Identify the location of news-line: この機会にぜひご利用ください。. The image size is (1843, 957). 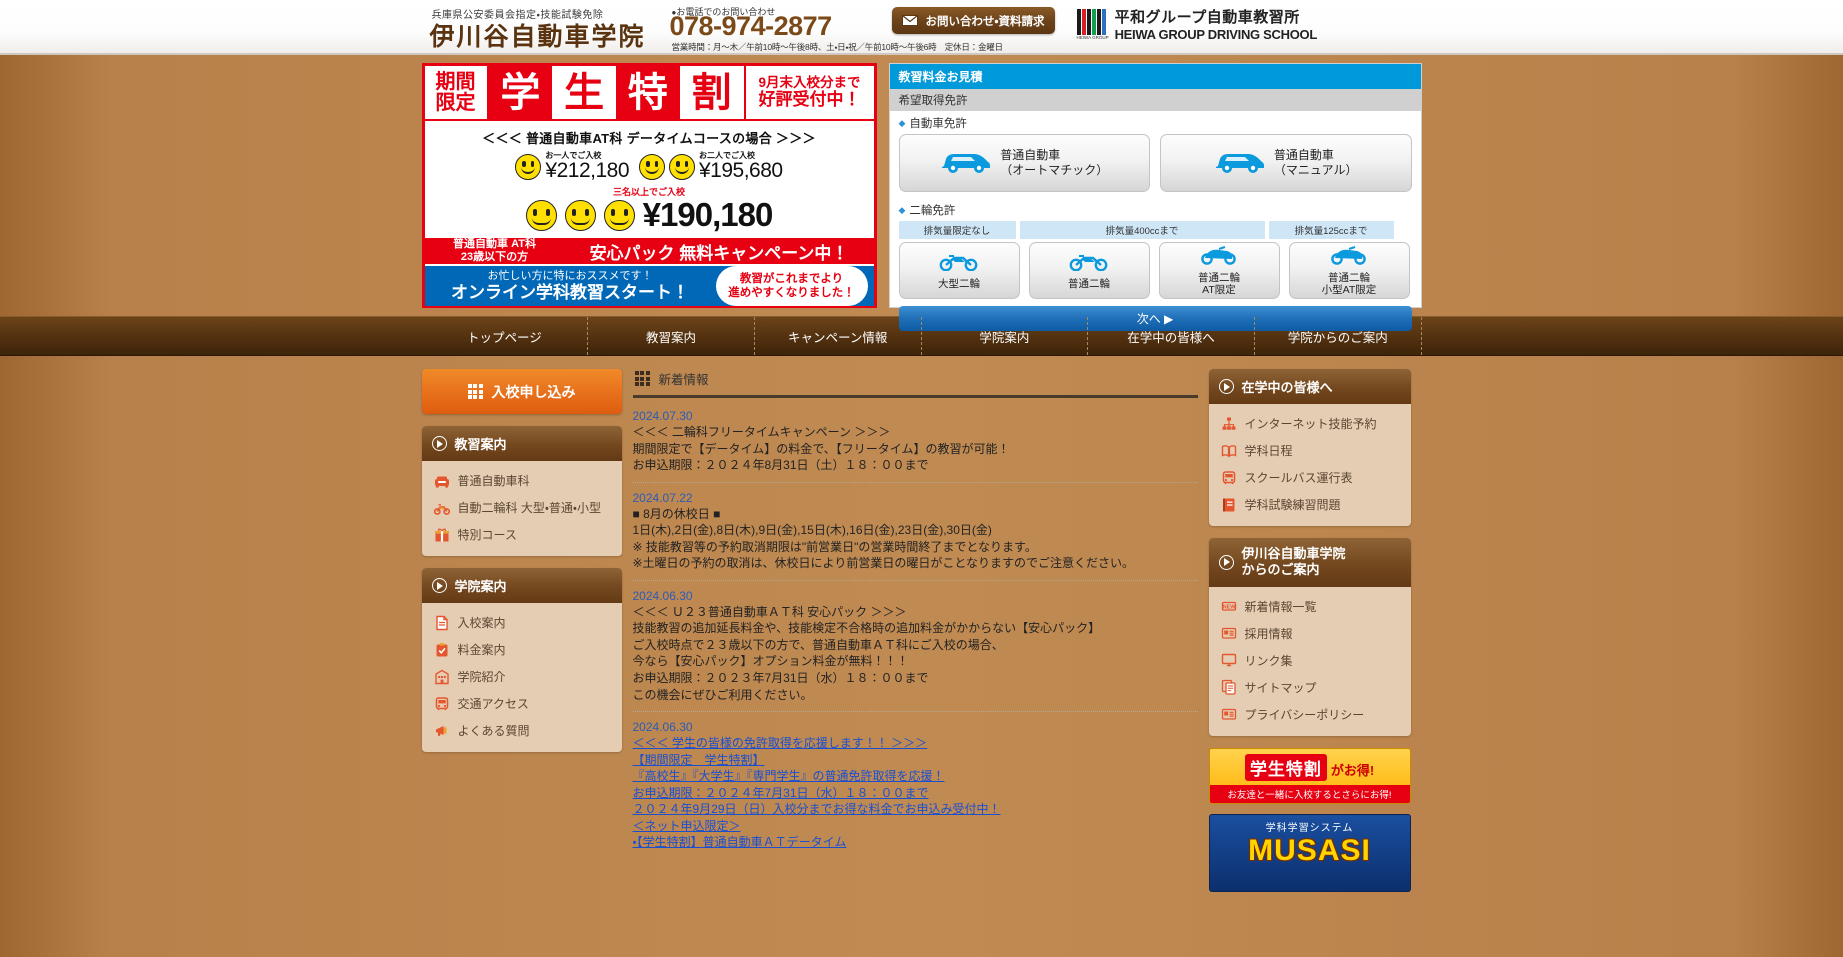
(722, 694).